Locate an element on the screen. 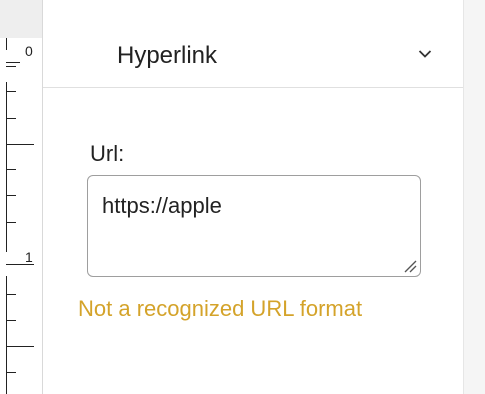  panel-title: Hyperlink is located at coordinates (167, 55).